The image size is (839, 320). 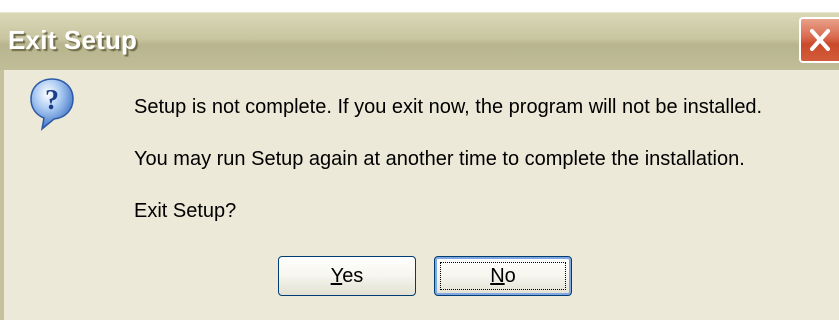 I want to click on yes-button: Yes, so click(x=347, y=276).